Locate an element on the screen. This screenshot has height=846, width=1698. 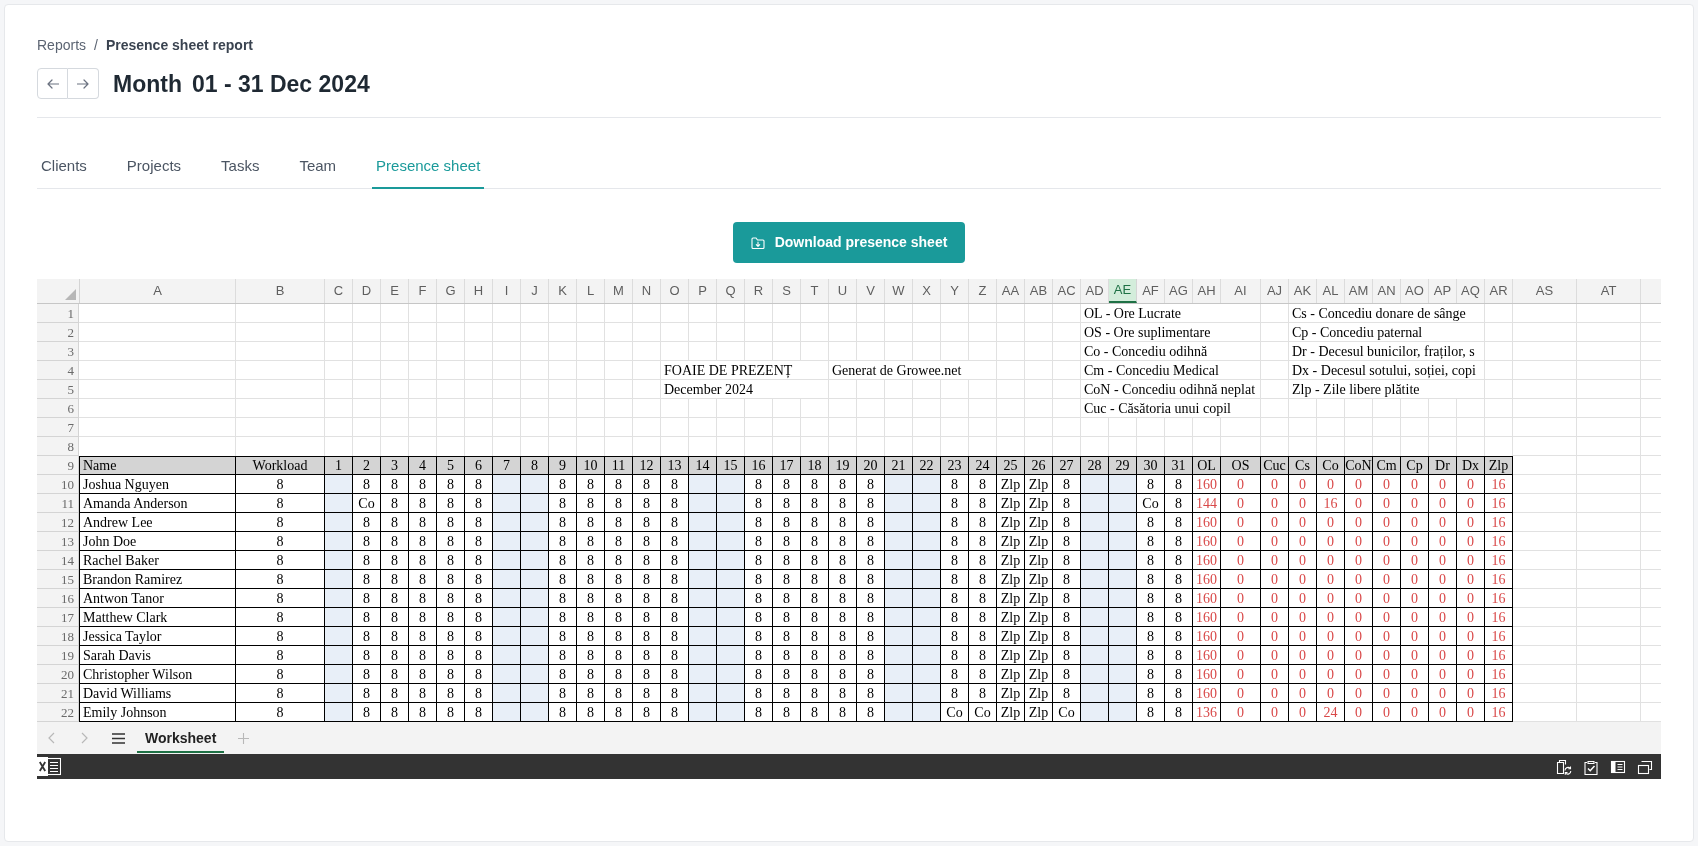
column-header: AM is located at coordinates (1359, 291).